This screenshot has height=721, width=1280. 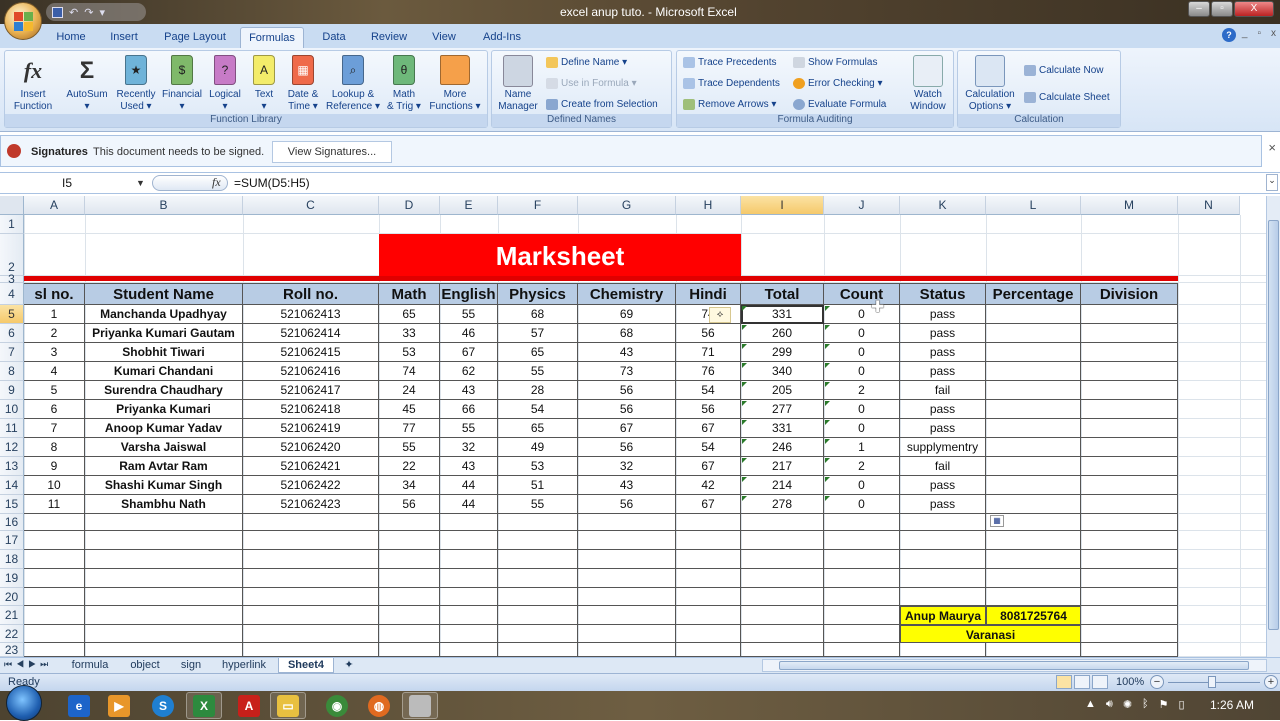 What do you see at coordinates (409, 428) in the screenshot?
I see `table-cell: 77` at bounding box center [409, 428].